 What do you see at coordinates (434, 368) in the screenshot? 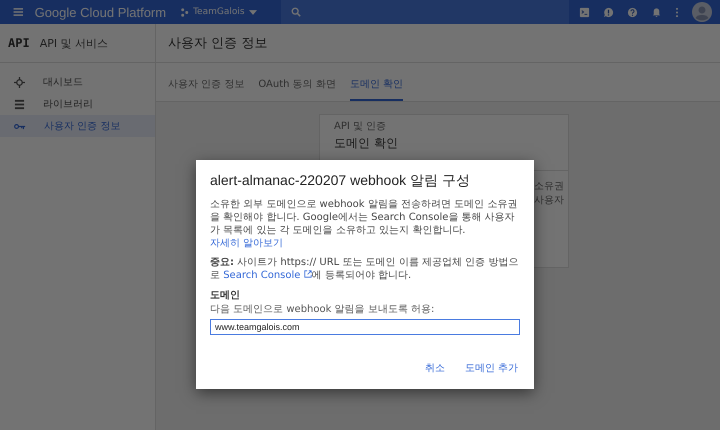
I see `dialog-button: 취소` at bounding box center [434, 368].